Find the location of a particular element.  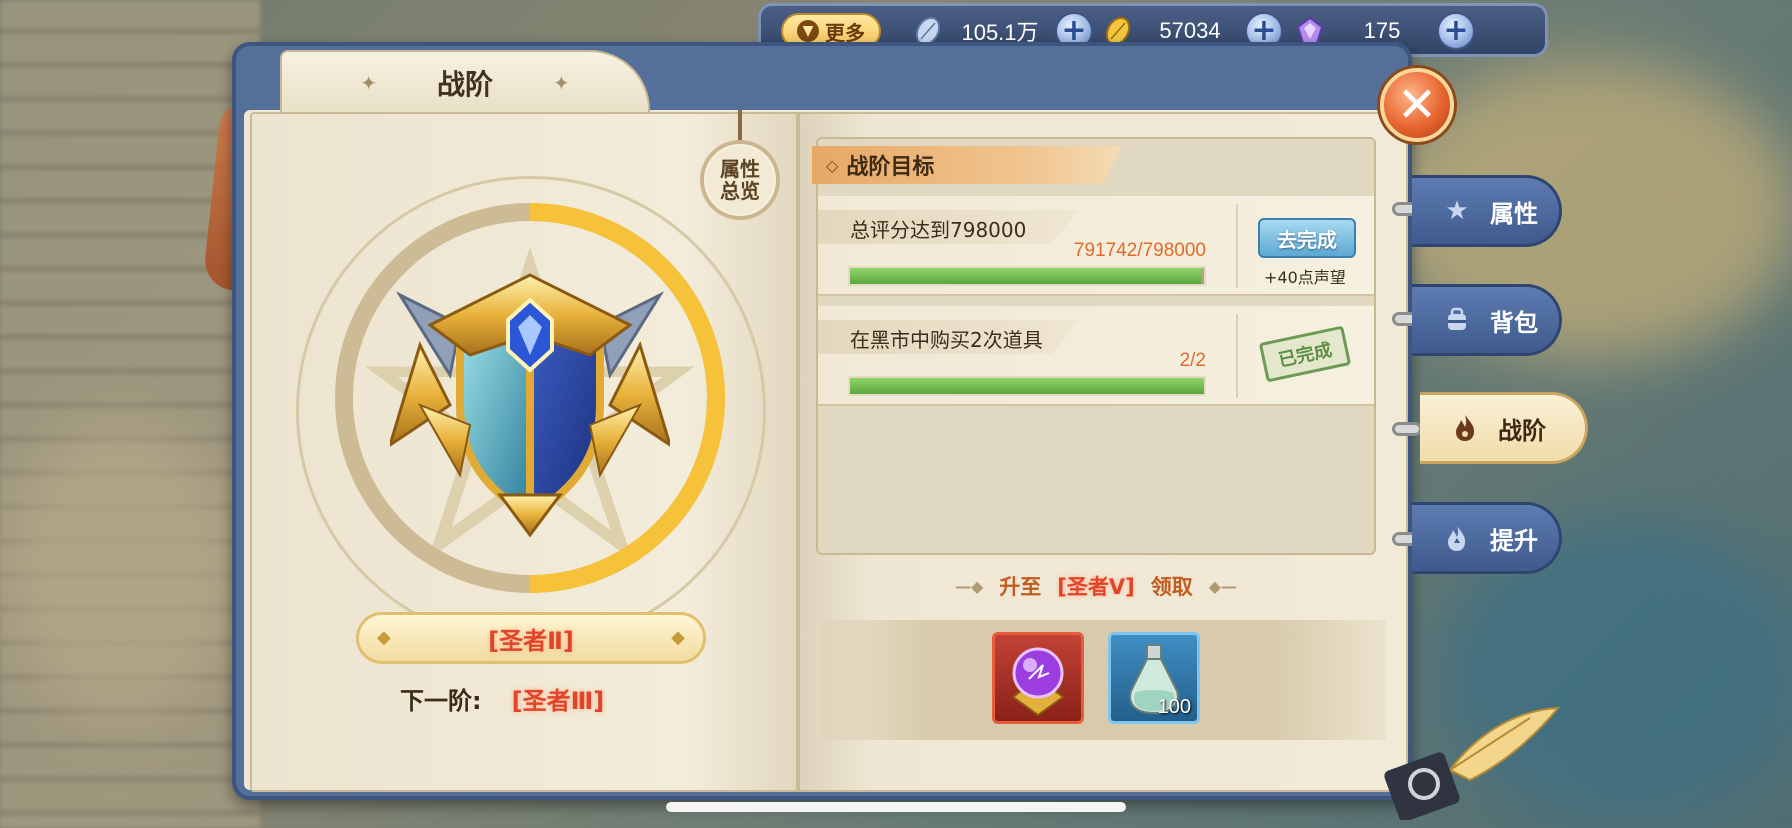

next-rank-value: [圣者Ⅲ] is located at coordinates (558, 700).